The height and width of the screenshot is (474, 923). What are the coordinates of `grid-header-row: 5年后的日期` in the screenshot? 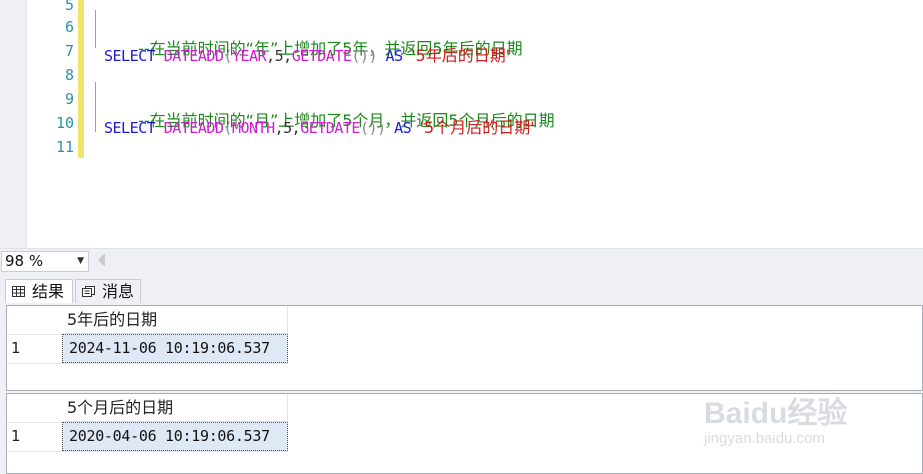 It's located at (147, 320).